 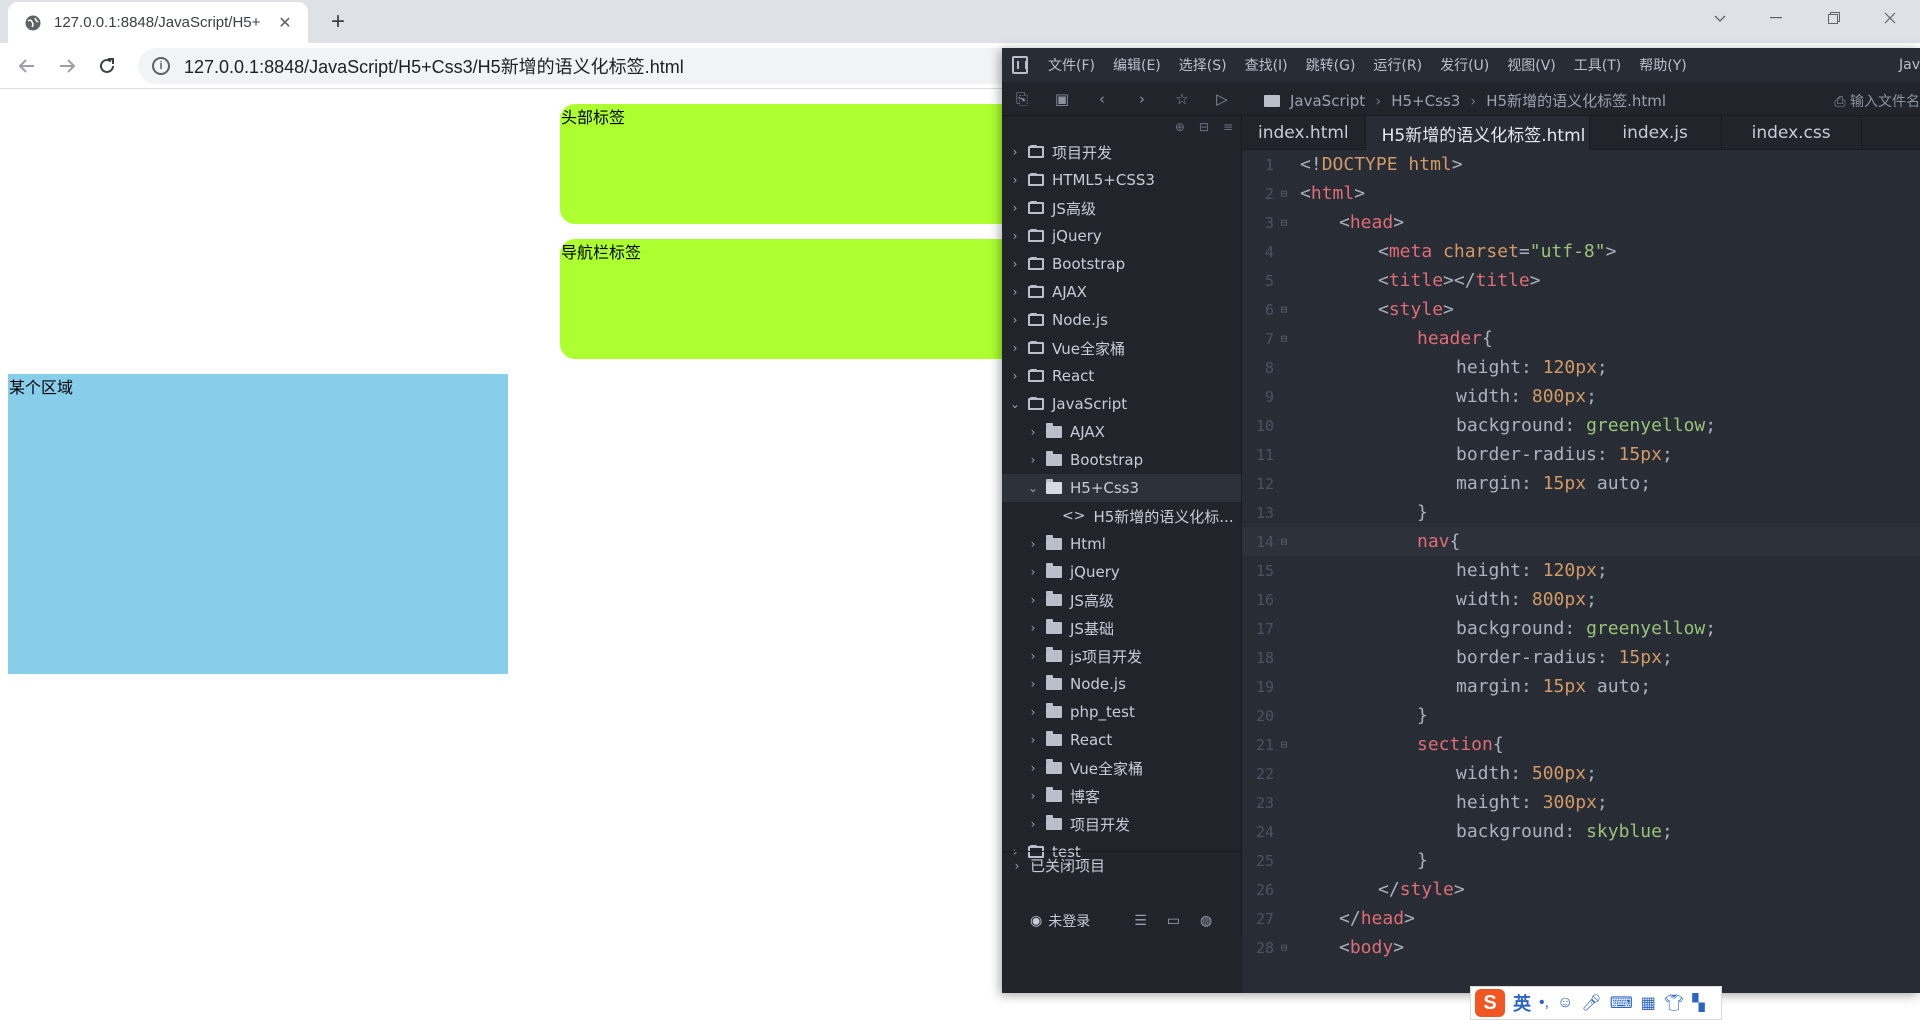 I want to click on closed-projects: › 已关闭项目, so click(x=1122, y=865).